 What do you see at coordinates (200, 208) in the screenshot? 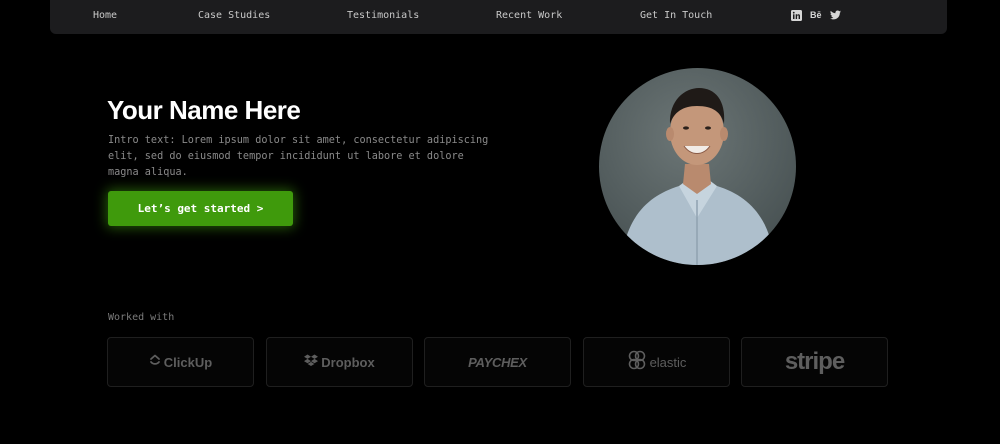
I see `get-started-button: Let’s get started >` at bounding box center [200, 208].